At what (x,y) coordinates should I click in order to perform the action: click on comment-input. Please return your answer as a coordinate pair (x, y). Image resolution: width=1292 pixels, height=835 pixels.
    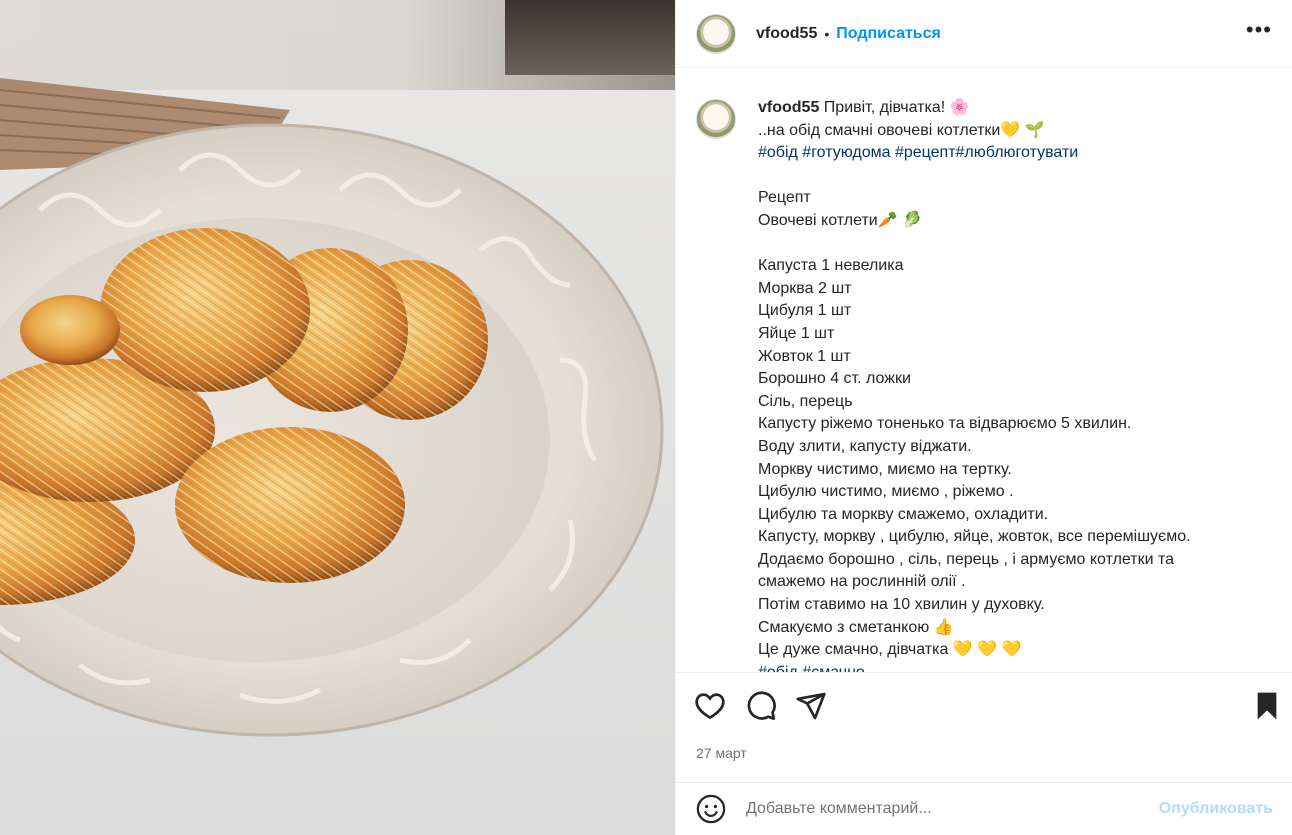
    Looking at the image, I should click on (952, 809).